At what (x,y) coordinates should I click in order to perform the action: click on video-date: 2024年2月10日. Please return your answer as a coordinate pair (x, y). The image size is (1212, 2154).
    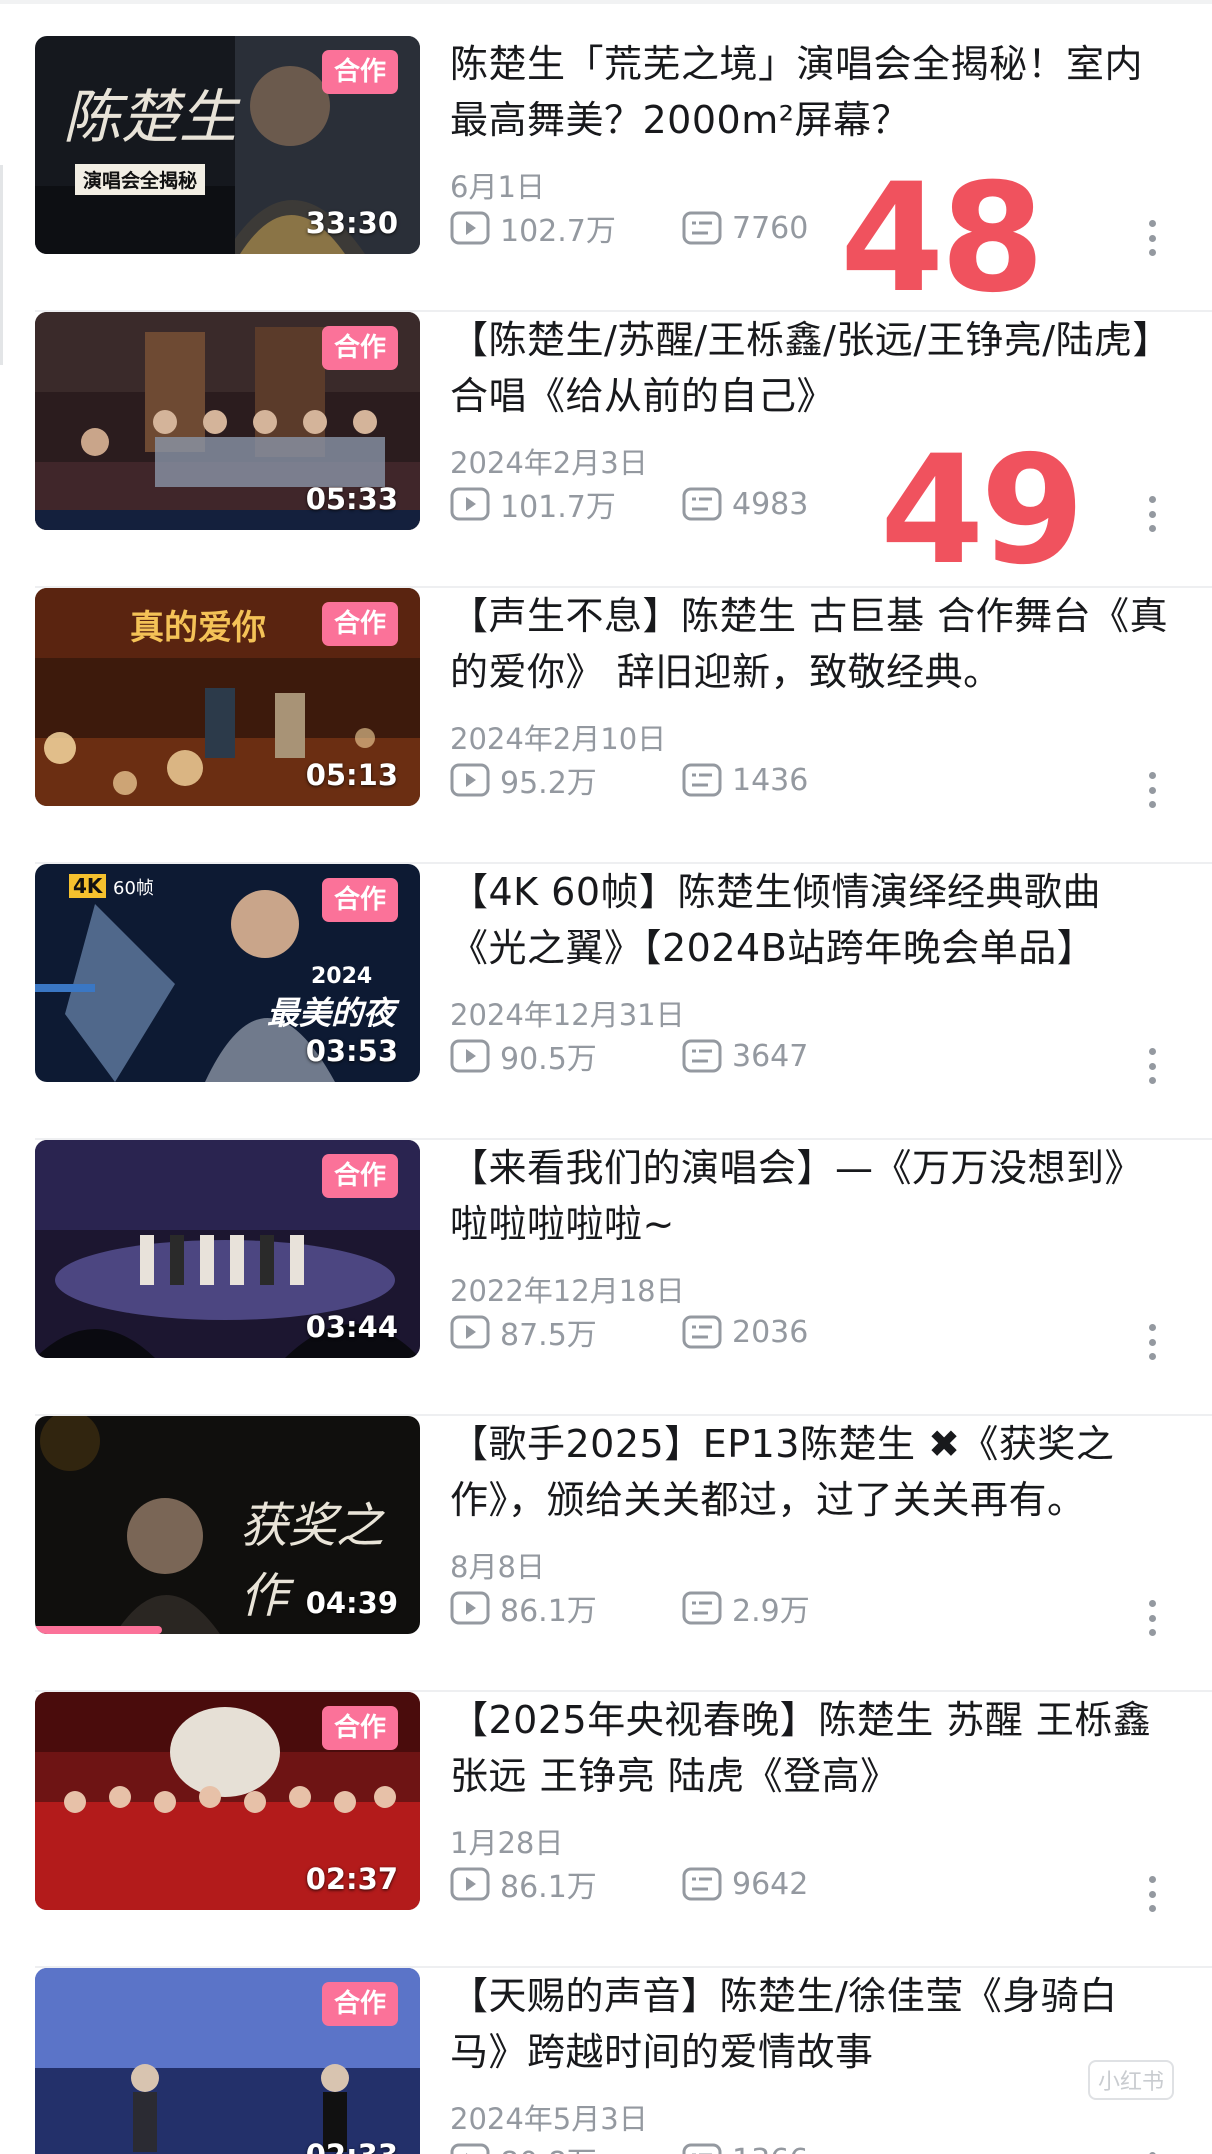
    Looking at the image, I should click on (558, 739).